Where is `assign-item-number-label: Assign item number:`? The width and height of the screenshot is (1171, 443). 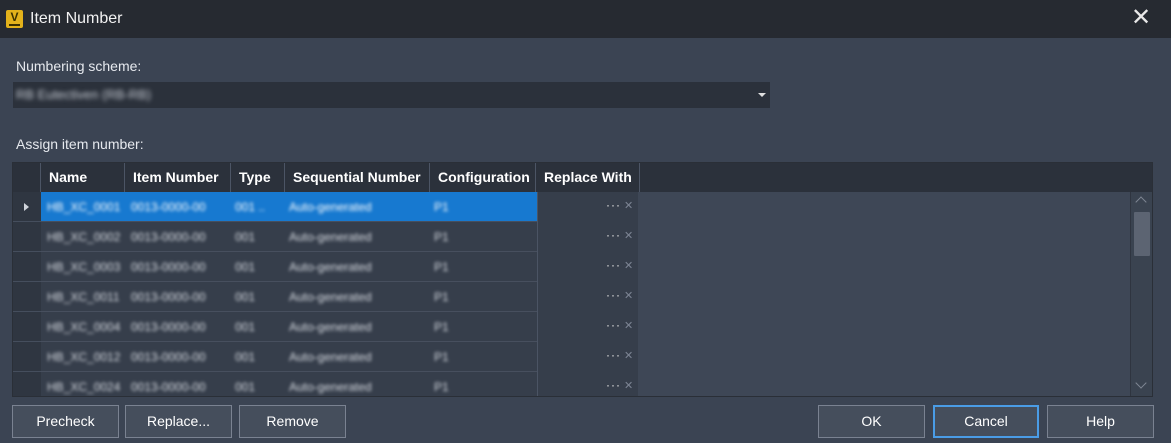 assign-item-number-label: Assign item number: is located at coordinates (80, 144).